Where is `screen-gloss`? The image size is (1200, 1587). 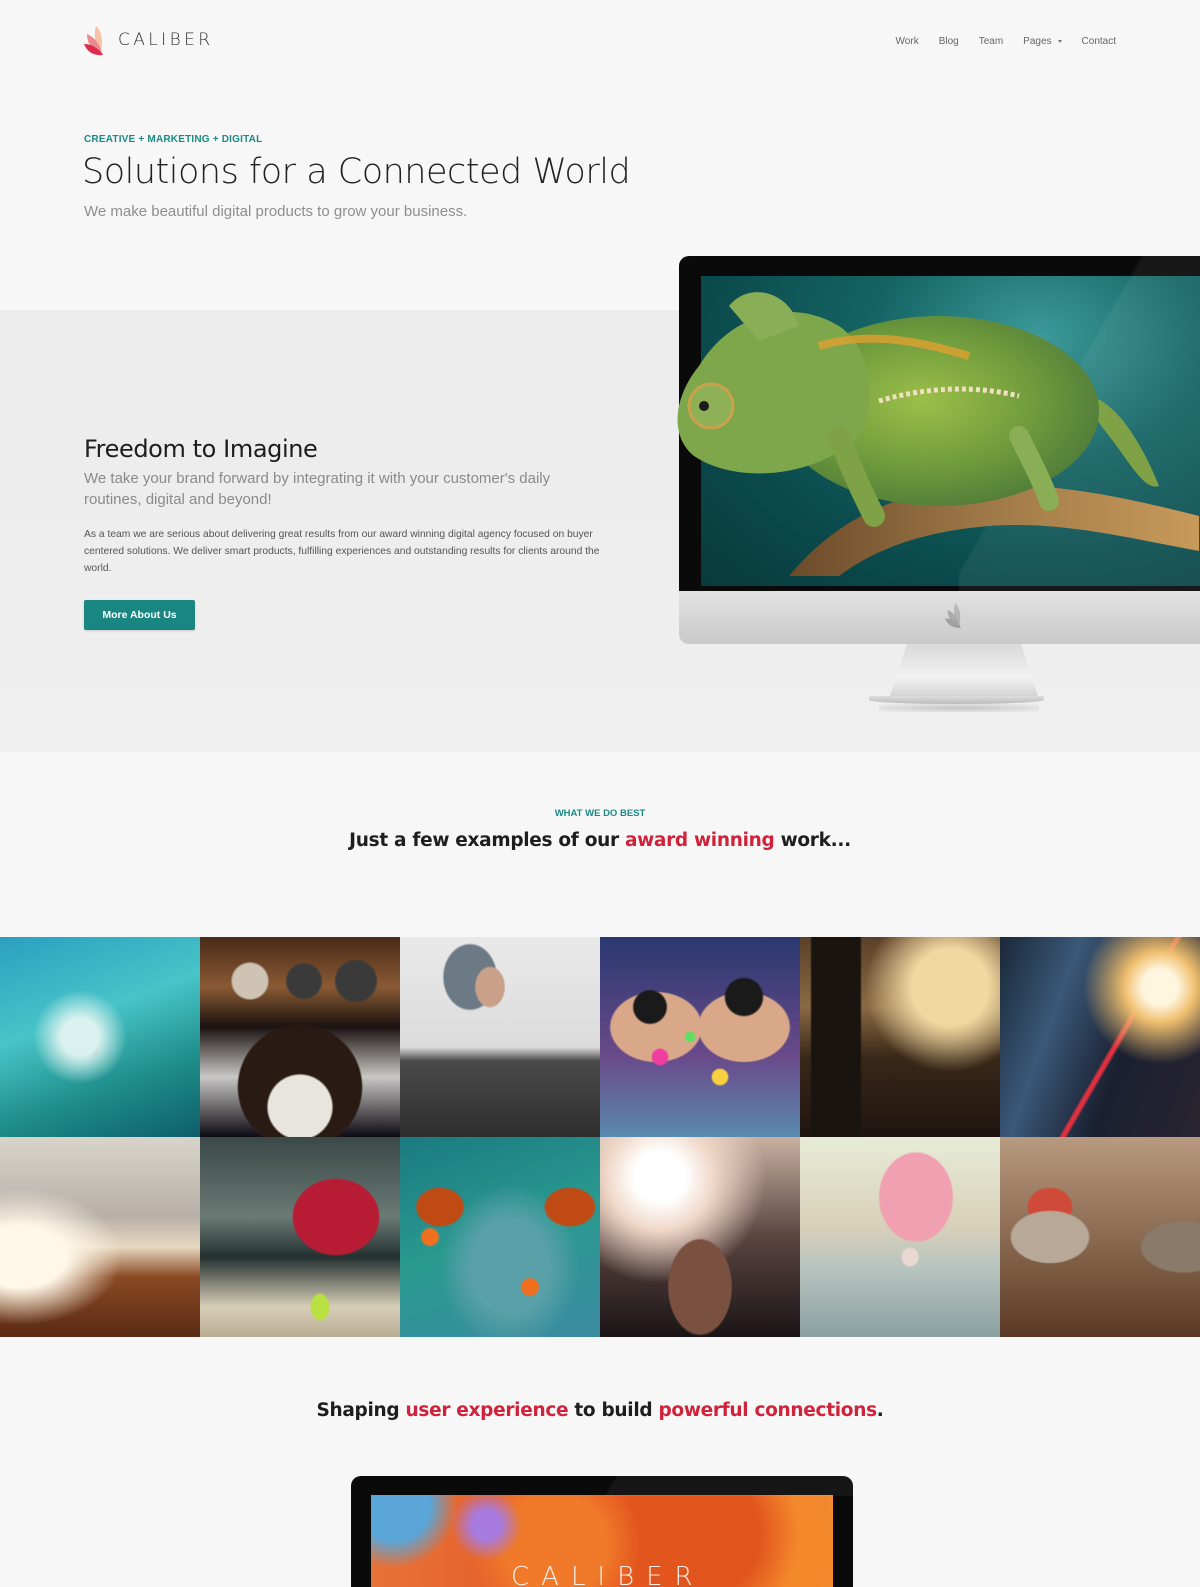
screen-gloss is located at coordinates (729, 1486).